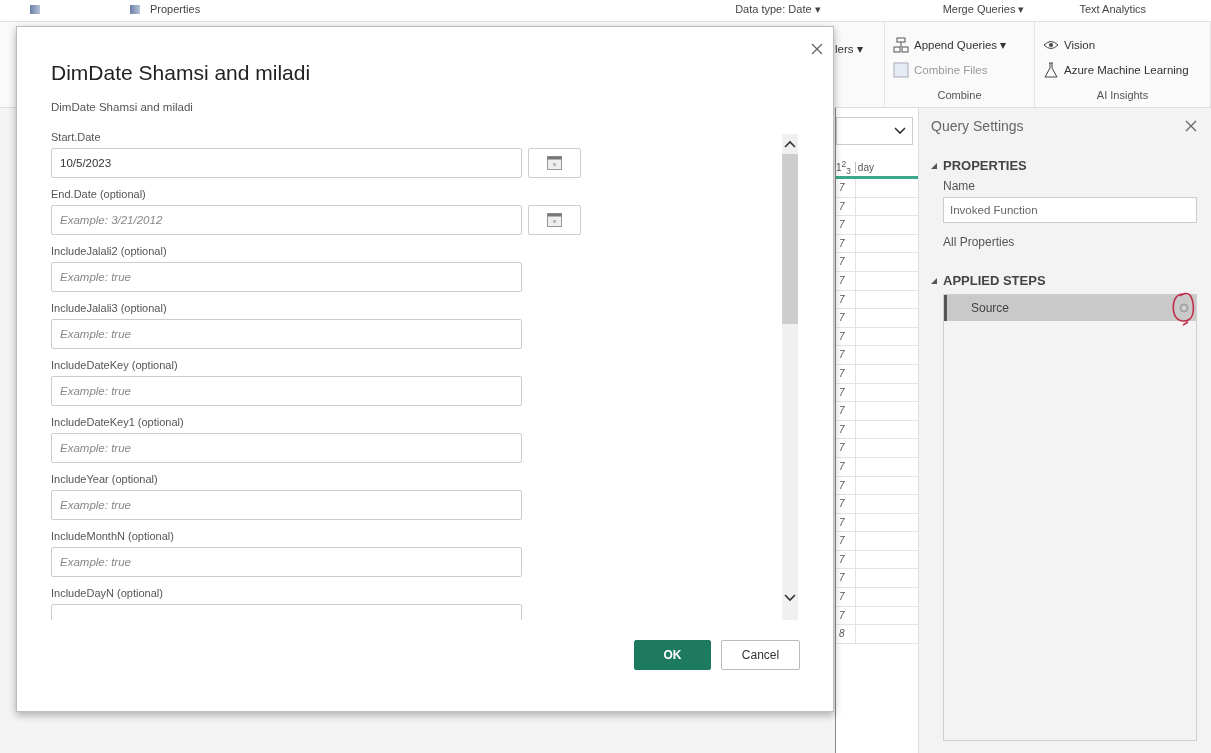 Image resolution: width=1211 pixels, height=753 pixels. I want to click on field-label: IncludeJalali3 (optional), so click(109, 308).